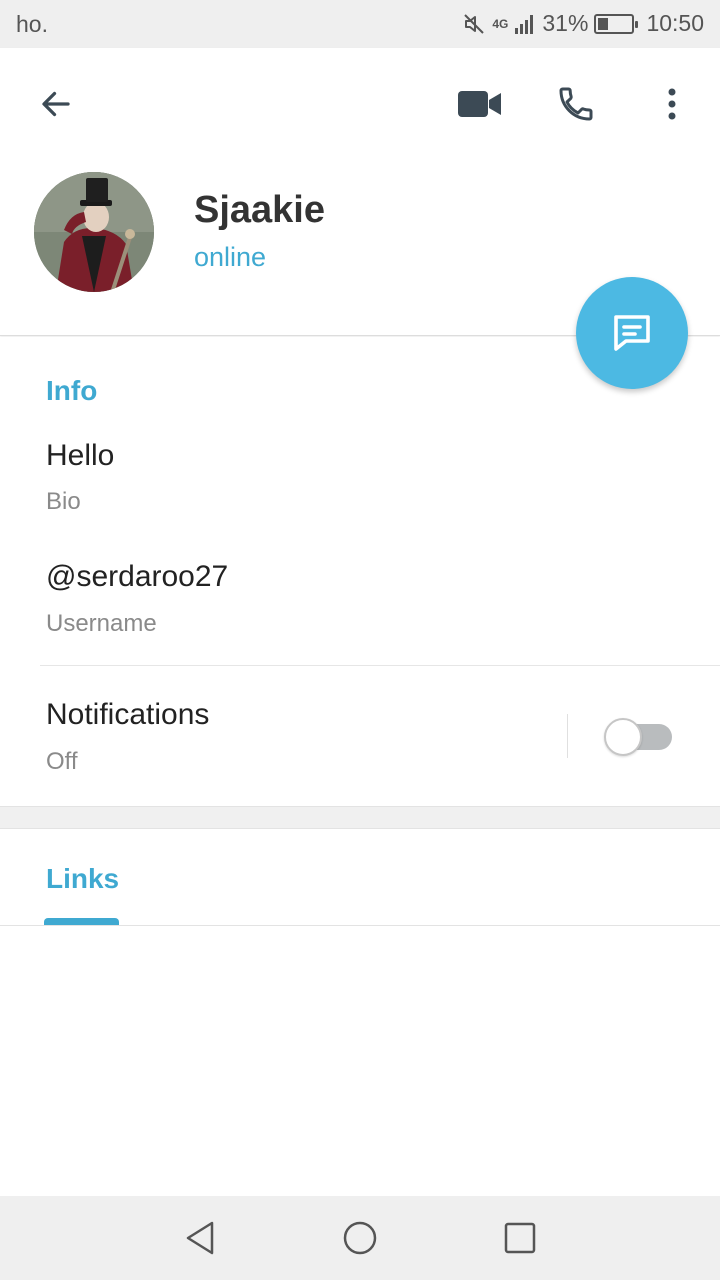  I want to click on status-bar: ho. 4G 31% 10:50, so click(360, 24).